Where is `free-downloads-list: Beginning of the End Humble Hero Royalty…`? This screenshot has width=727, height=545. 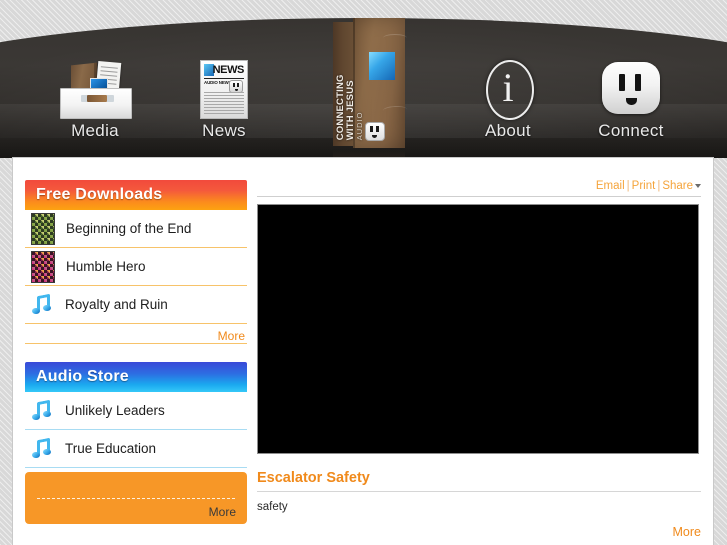
free-downloads-list: Beginning of the End Humble Hero Royalty… is located at coordinates (136, 267).